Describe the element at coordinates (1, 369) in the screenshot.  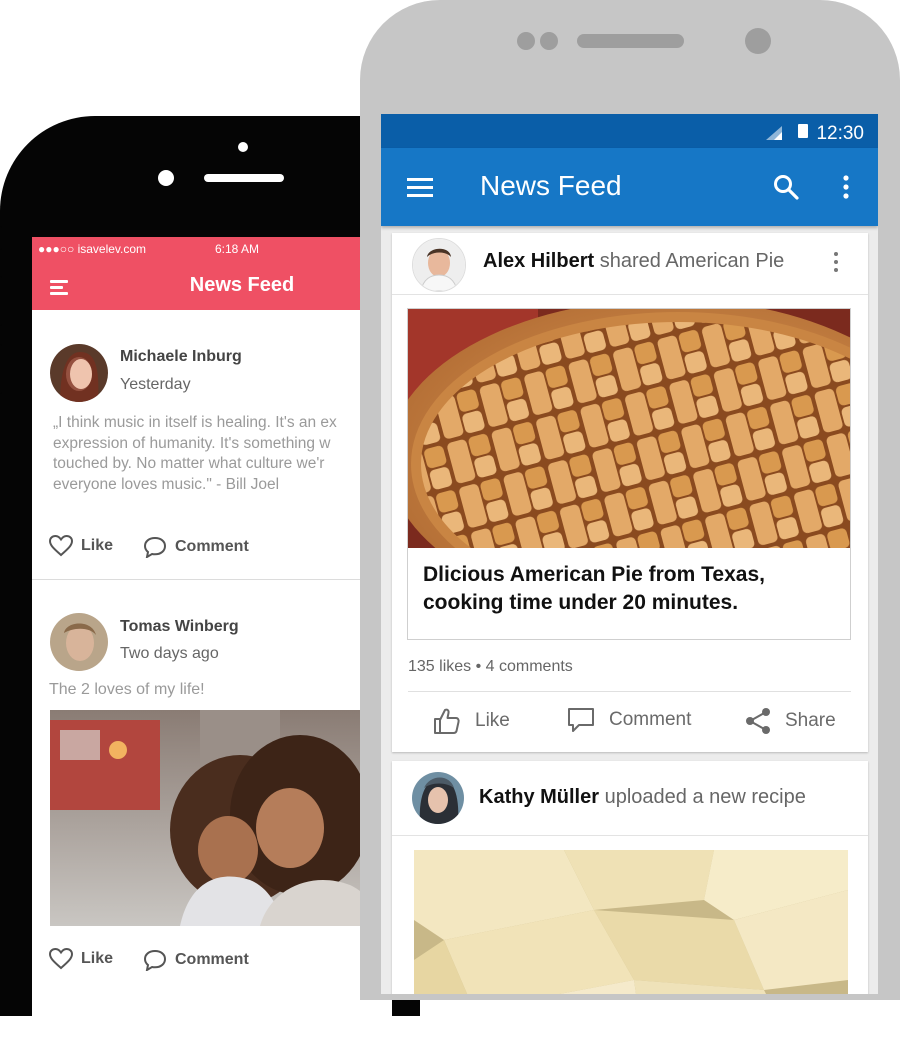
I see `iphone-volume-down` at that location.